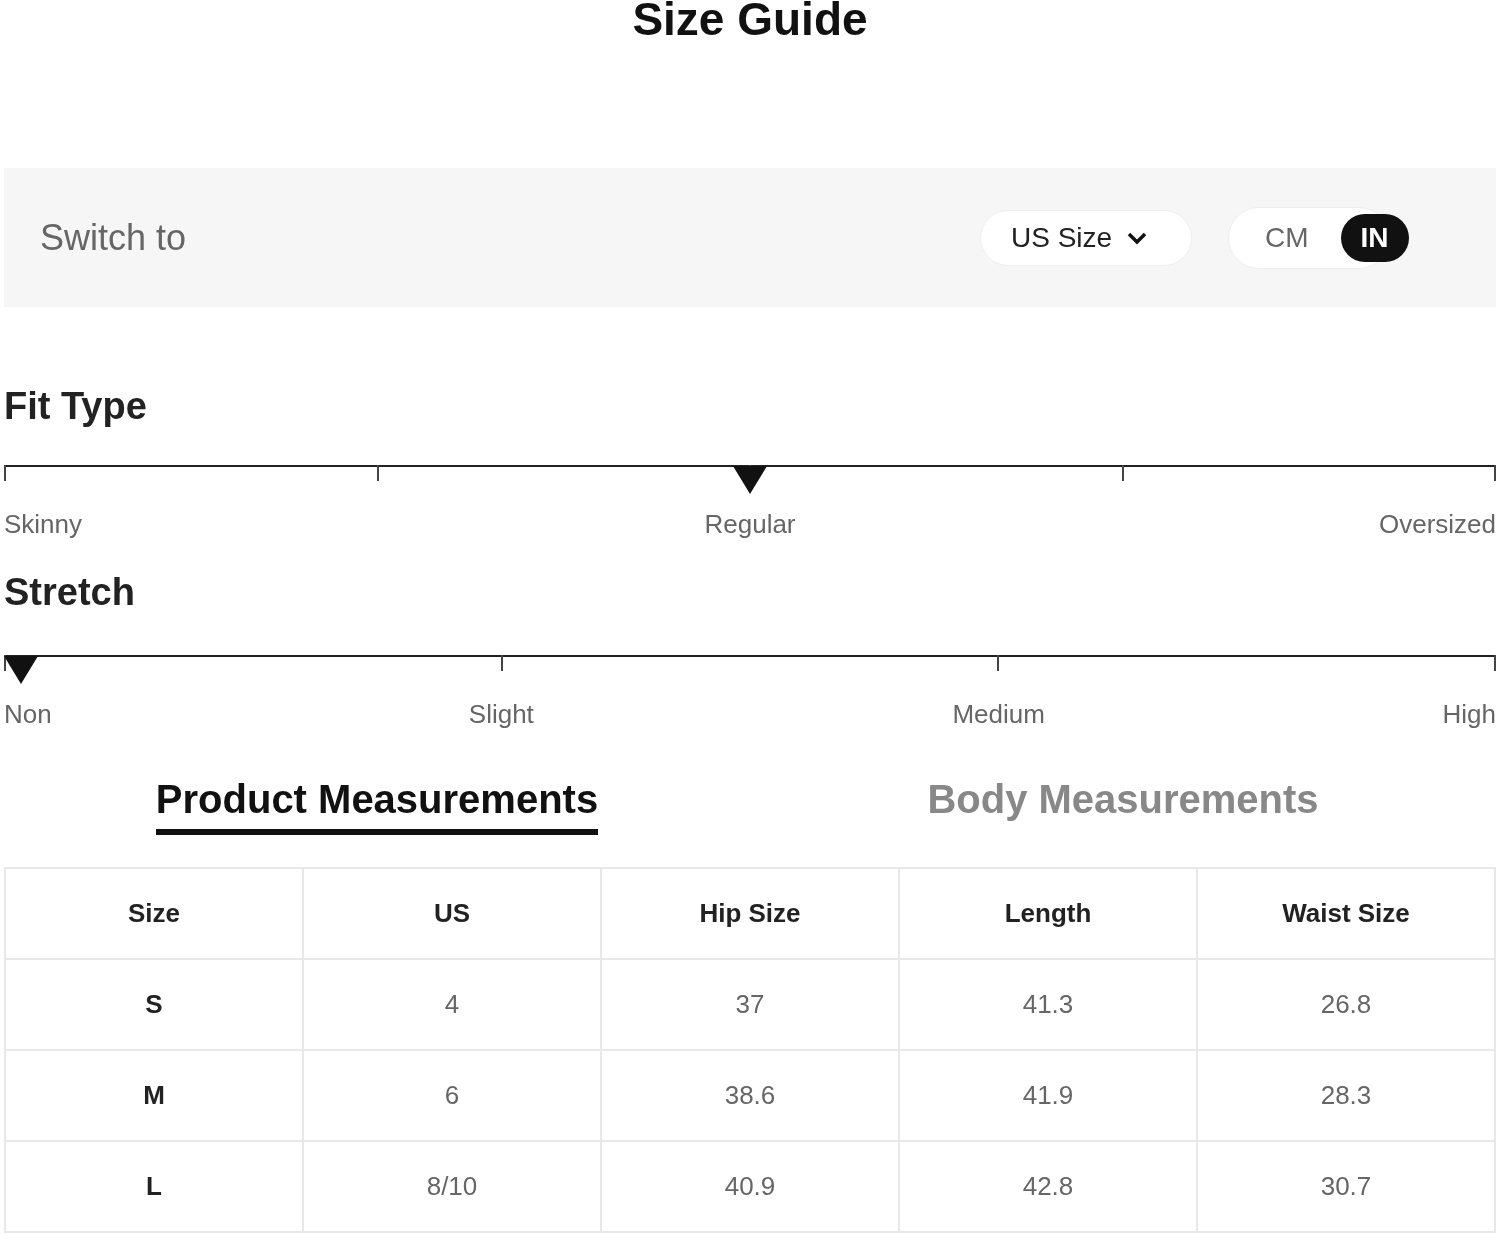  Describe the element at coordinates (1374, 237) in the screenshot. I see `unit-option: IN` at that location.